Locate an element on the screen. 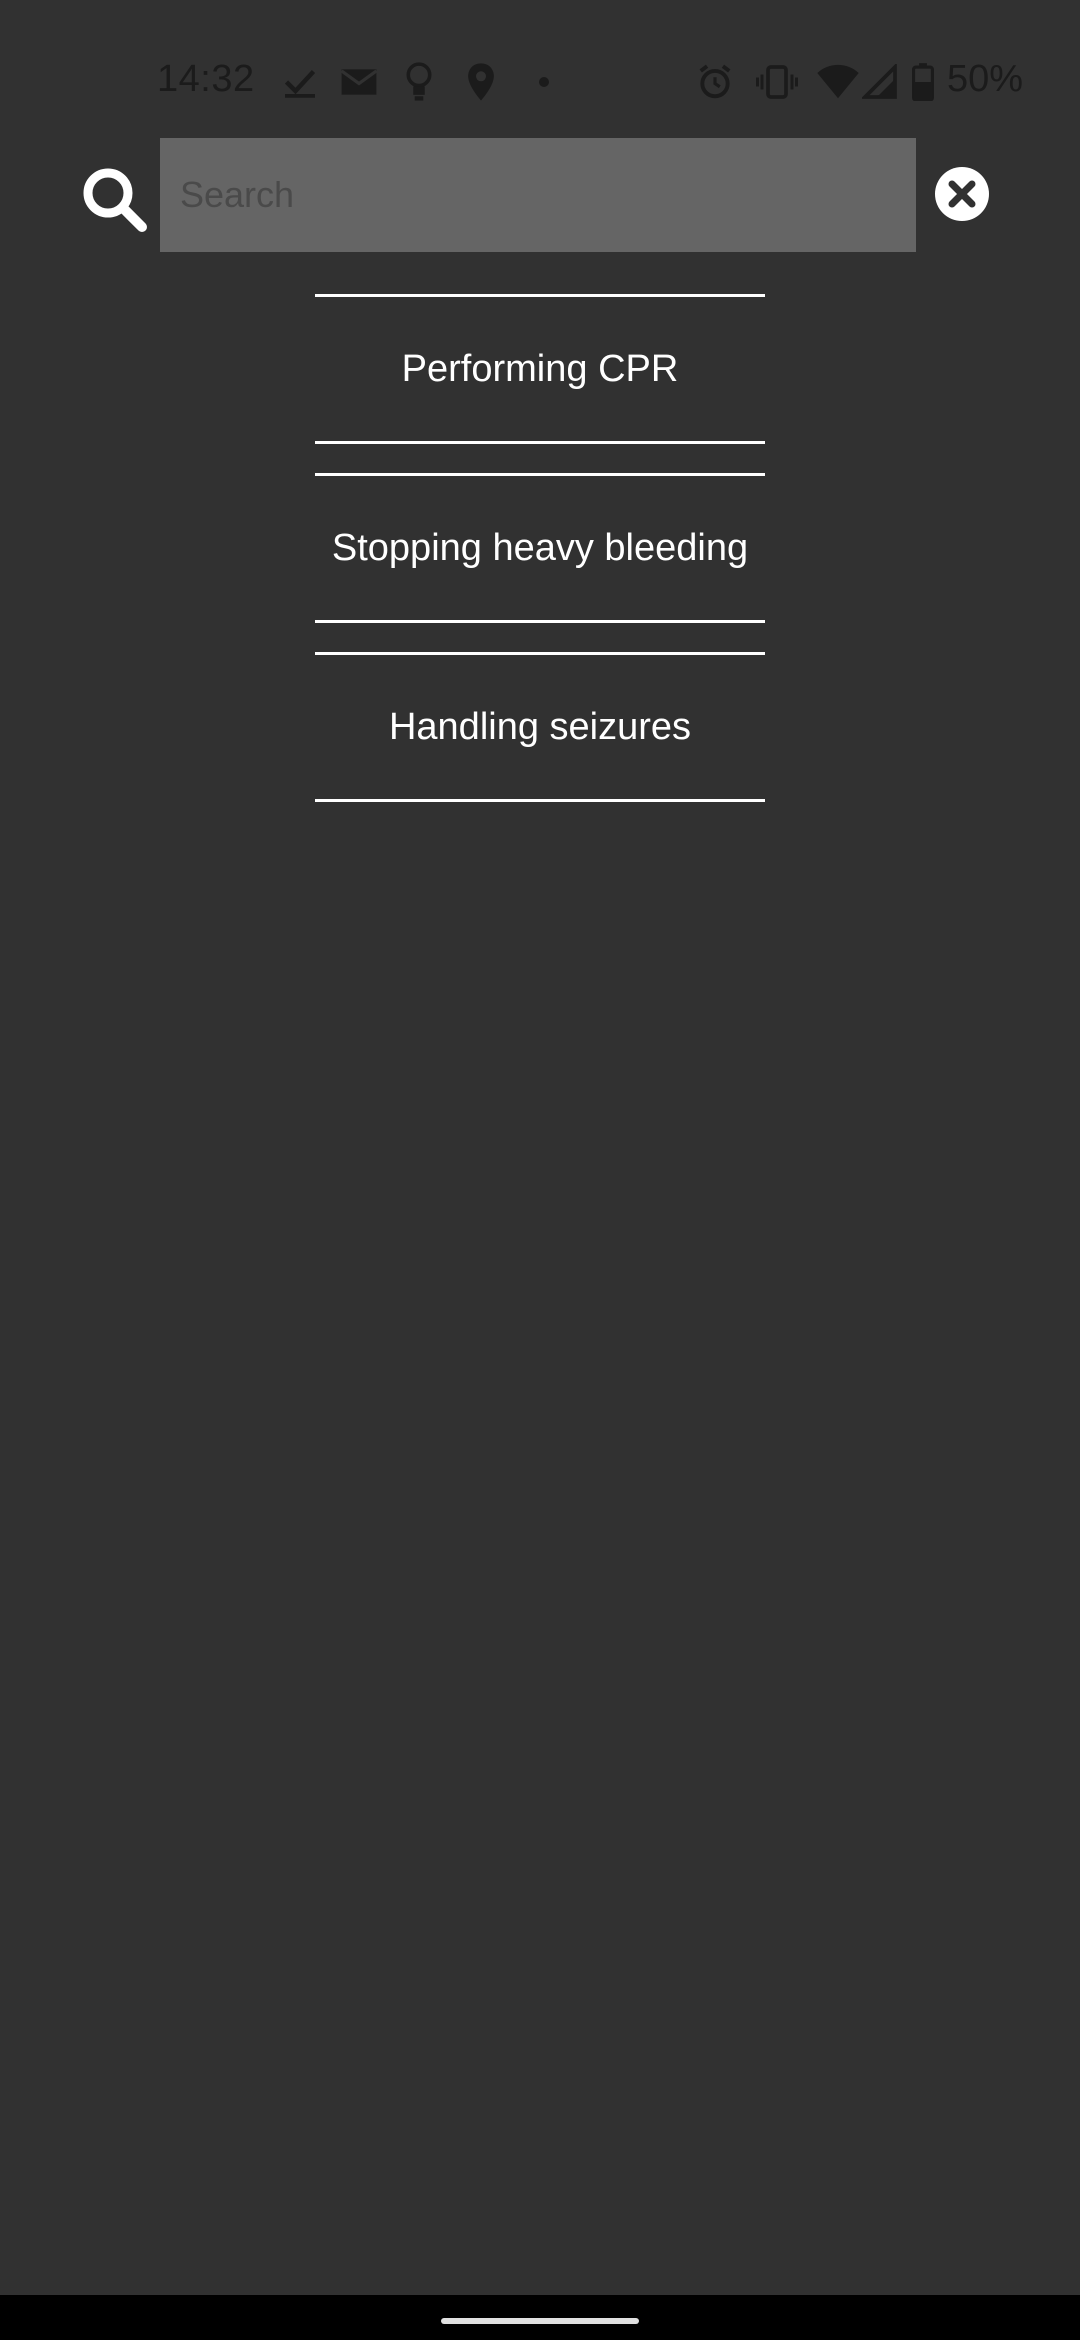  list-item: Handling seizures is located at coordinates (540, 727).